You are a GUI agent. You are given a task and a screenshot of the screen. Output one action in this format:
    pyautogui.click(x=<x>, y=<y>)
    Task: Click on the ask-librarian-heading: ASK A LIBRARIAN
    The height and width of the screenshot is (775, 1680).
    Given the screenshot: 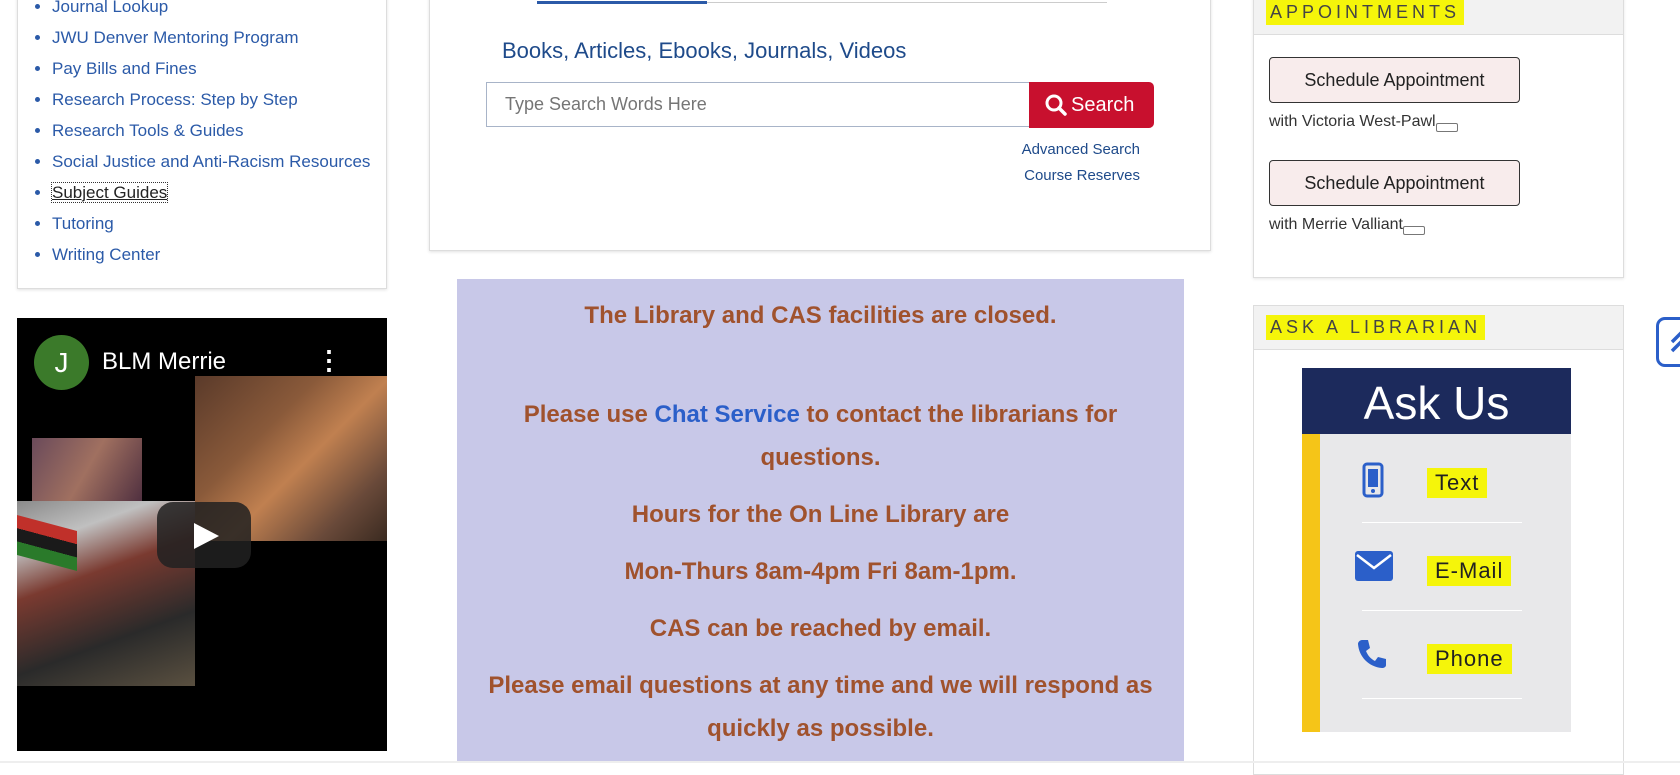 What is the action you would take?
    pyautogui.click(x=1376, y=327)
    